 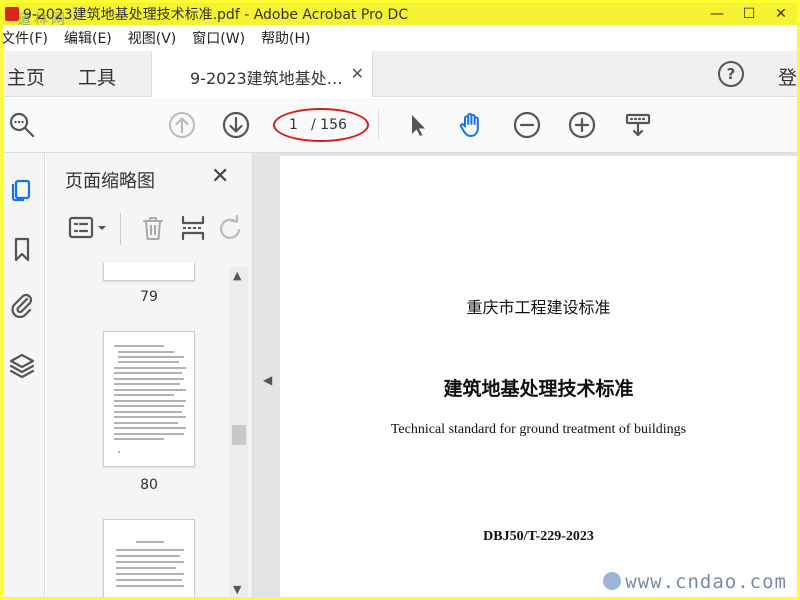 What do you see at coordinates (612, 581) in the screenshot?
I see `watermark-logo-icon` at bounding box center [612, 581].